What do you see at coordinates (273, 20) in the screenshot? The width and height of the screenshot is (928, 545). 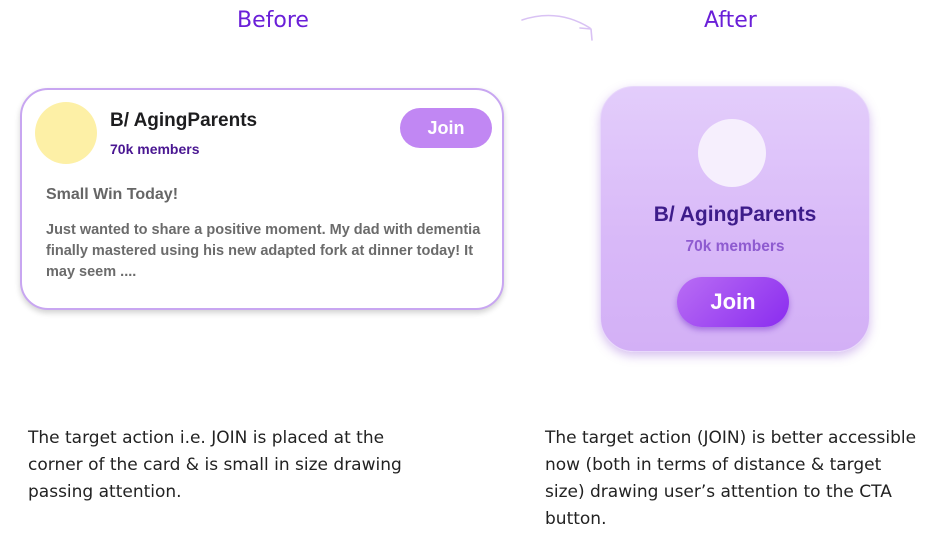 I see `before-heading: Before` at bounding box center [273, 20].